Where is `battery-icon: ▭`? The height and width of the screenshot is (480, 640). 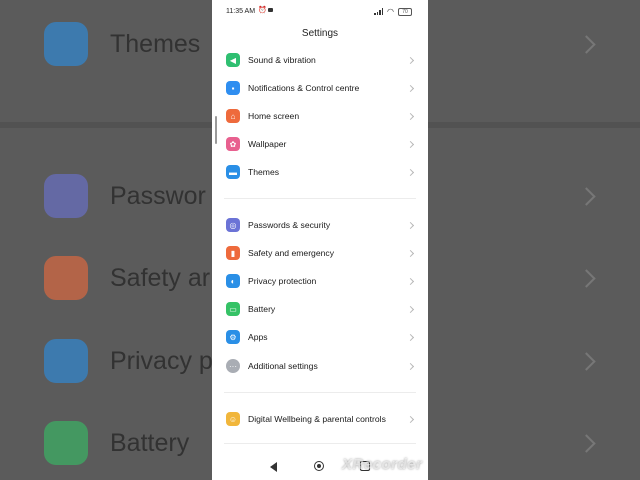
battery-icon: ▭ is located at coordinates (233, 309).